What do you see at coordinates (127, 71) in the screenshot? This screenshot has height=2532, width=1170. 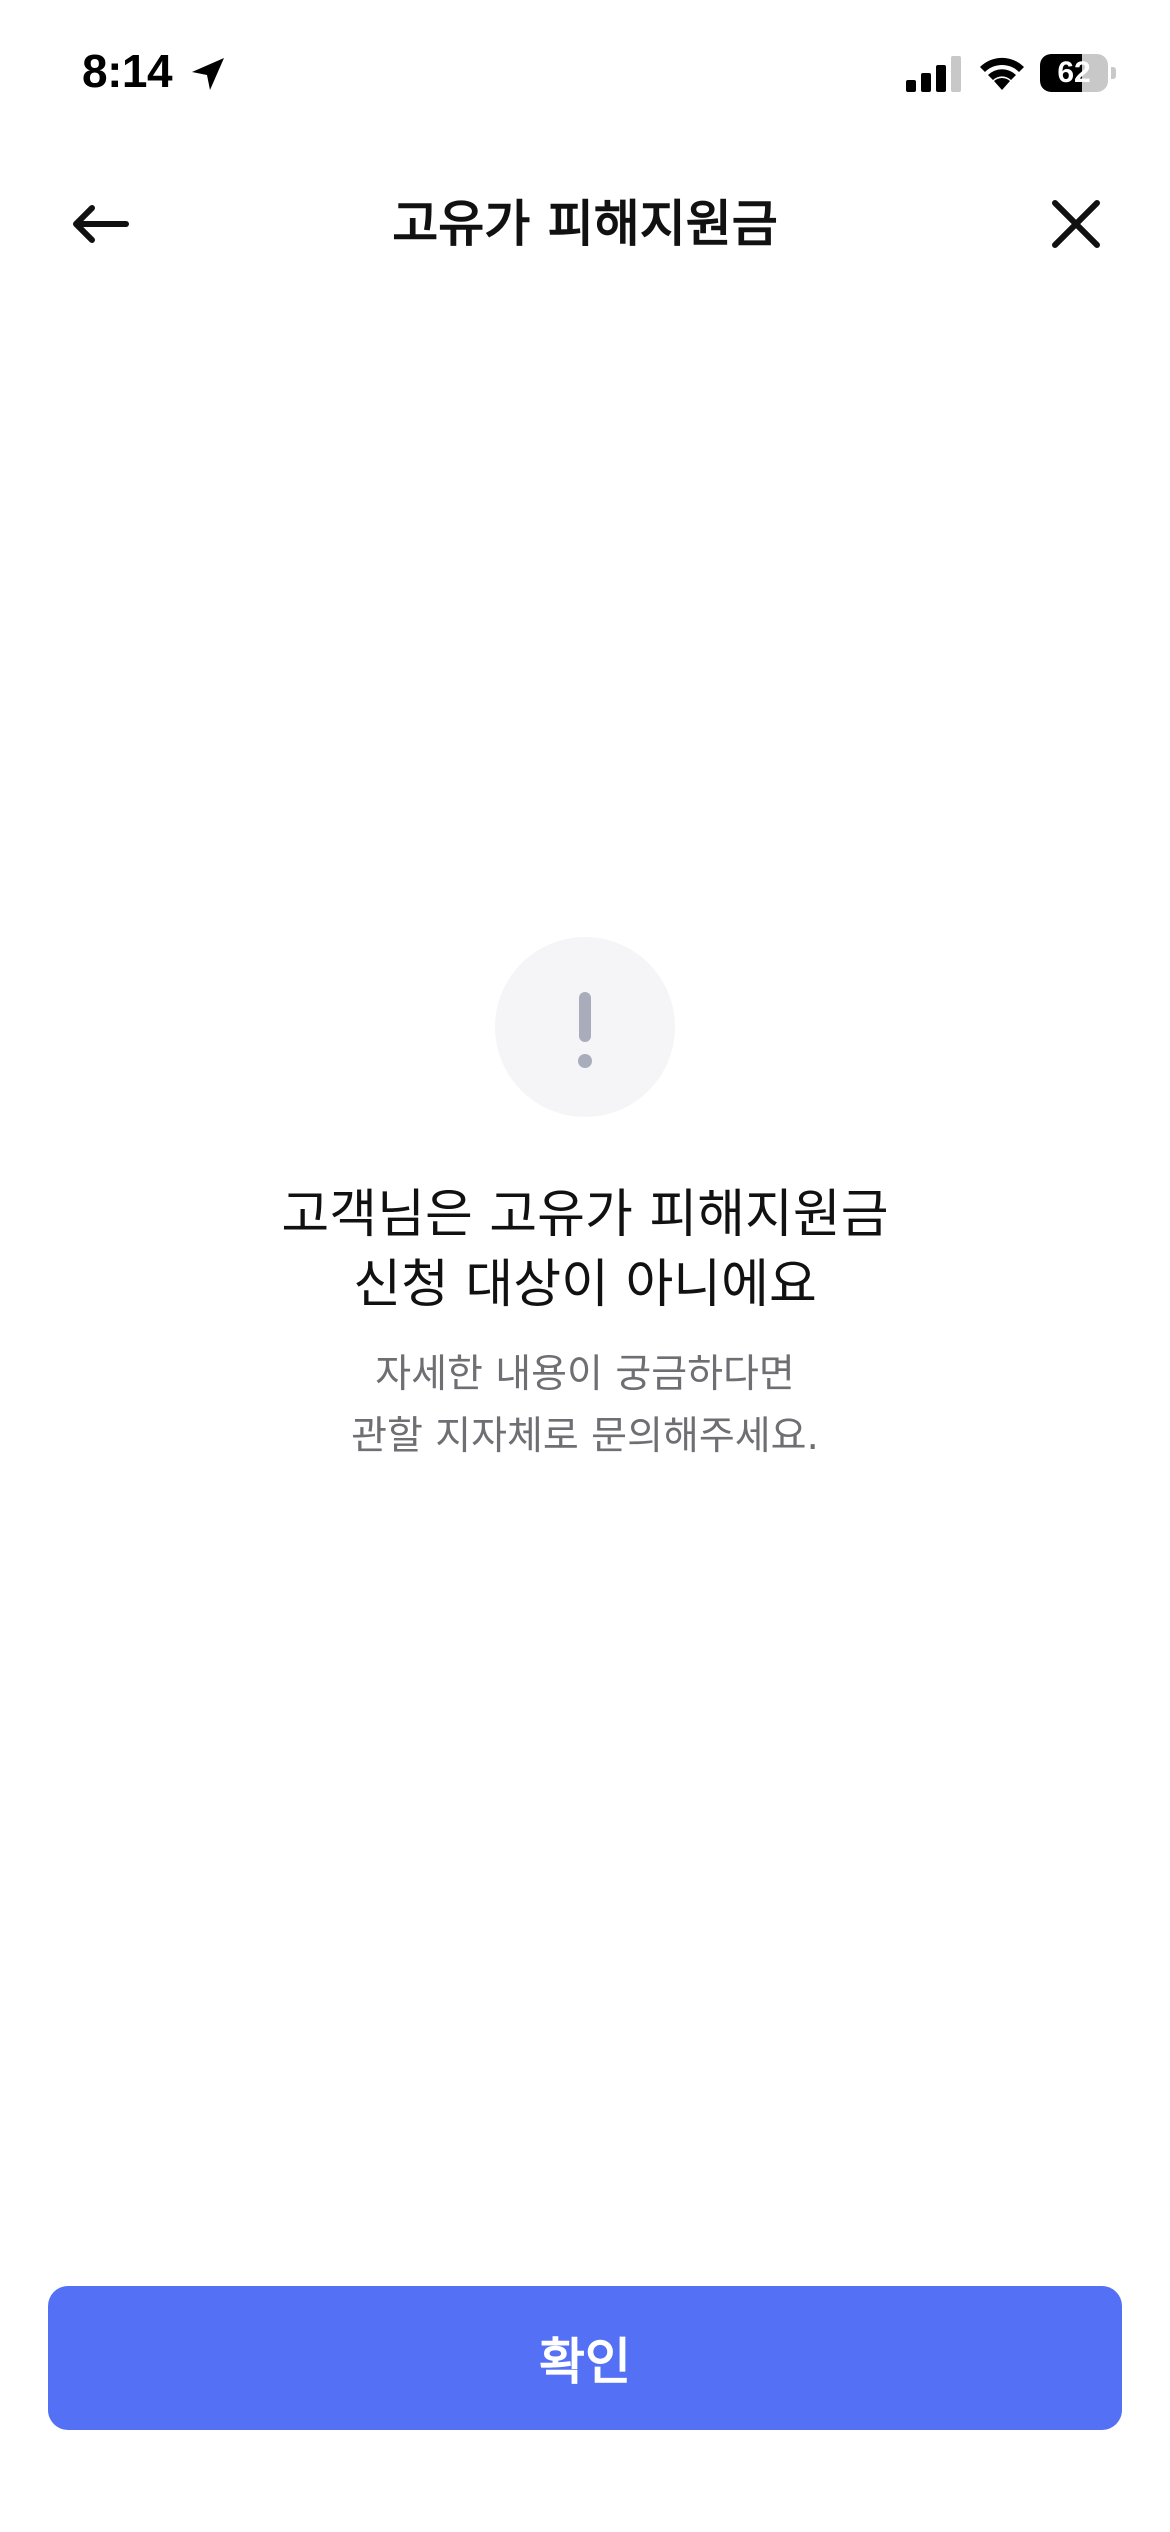 I see `status-time: 8:14` at bounding box center [127, 71].